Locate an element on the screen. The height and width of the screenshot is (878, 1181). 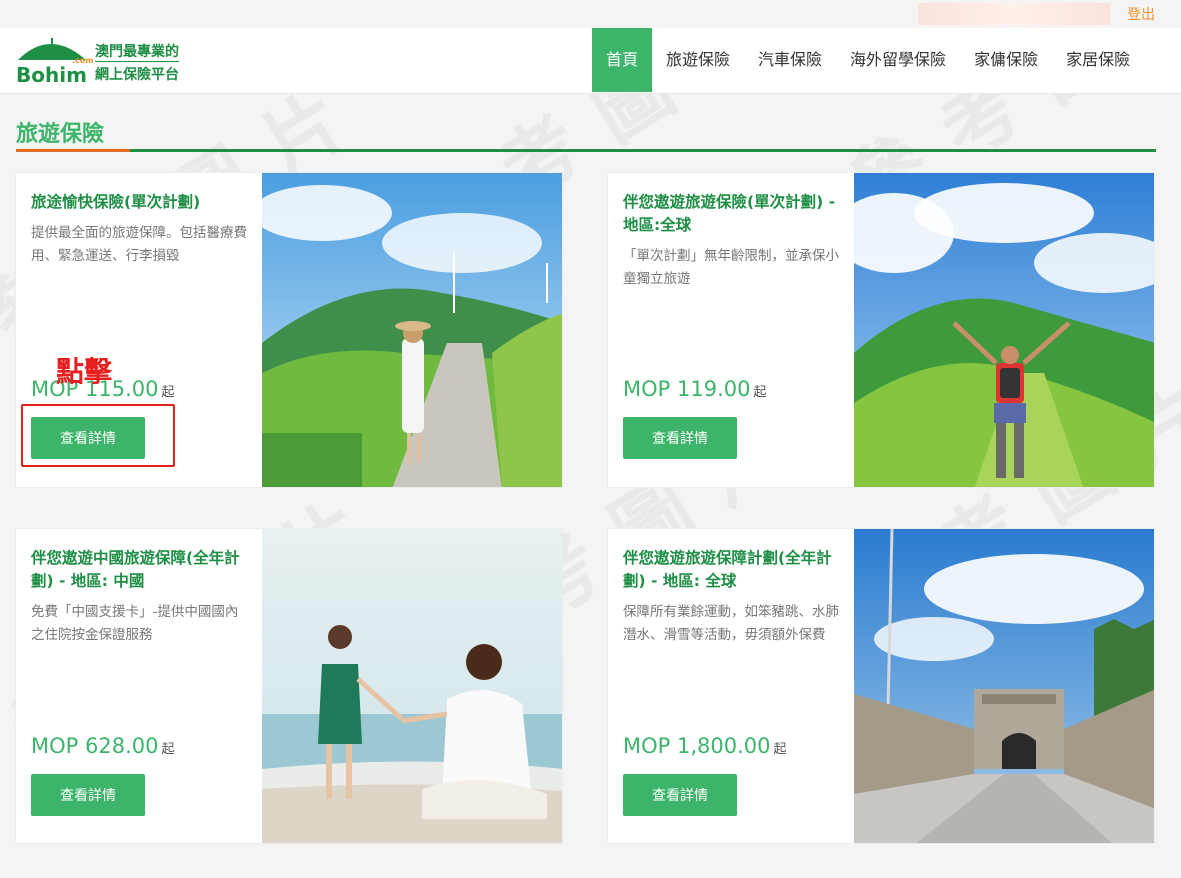
nav-item-home-insurance: 家居保險 is located at coordinates (1098, 60).